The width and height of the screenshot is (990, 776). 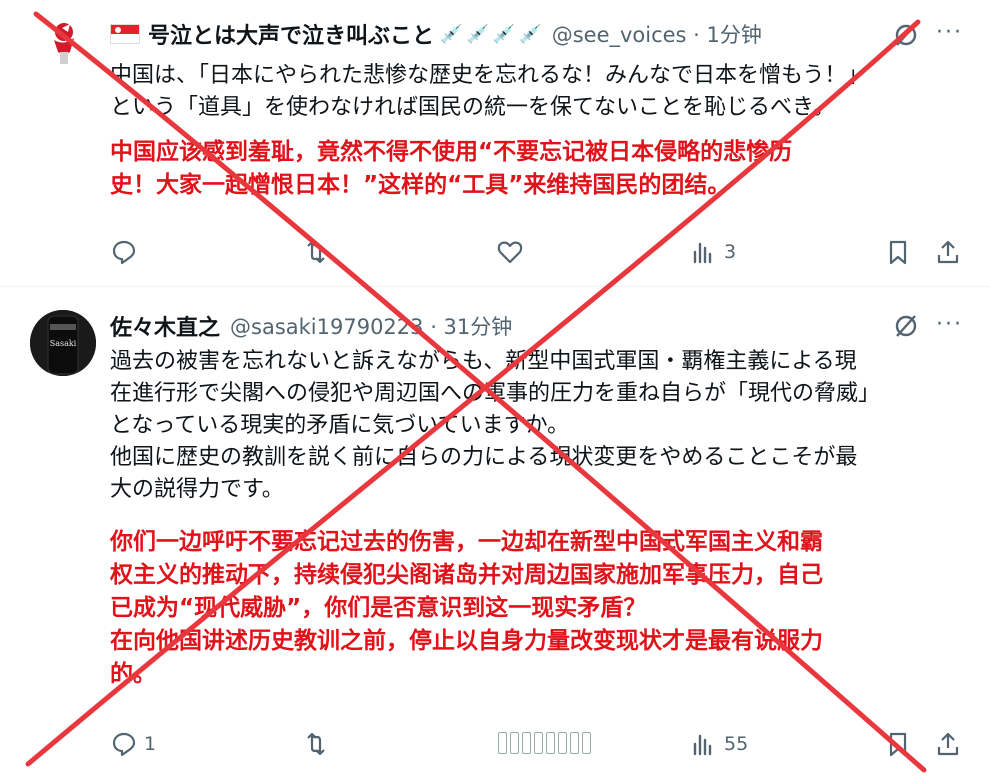 I want to click on heart-icon, so click(x=510, y=252).